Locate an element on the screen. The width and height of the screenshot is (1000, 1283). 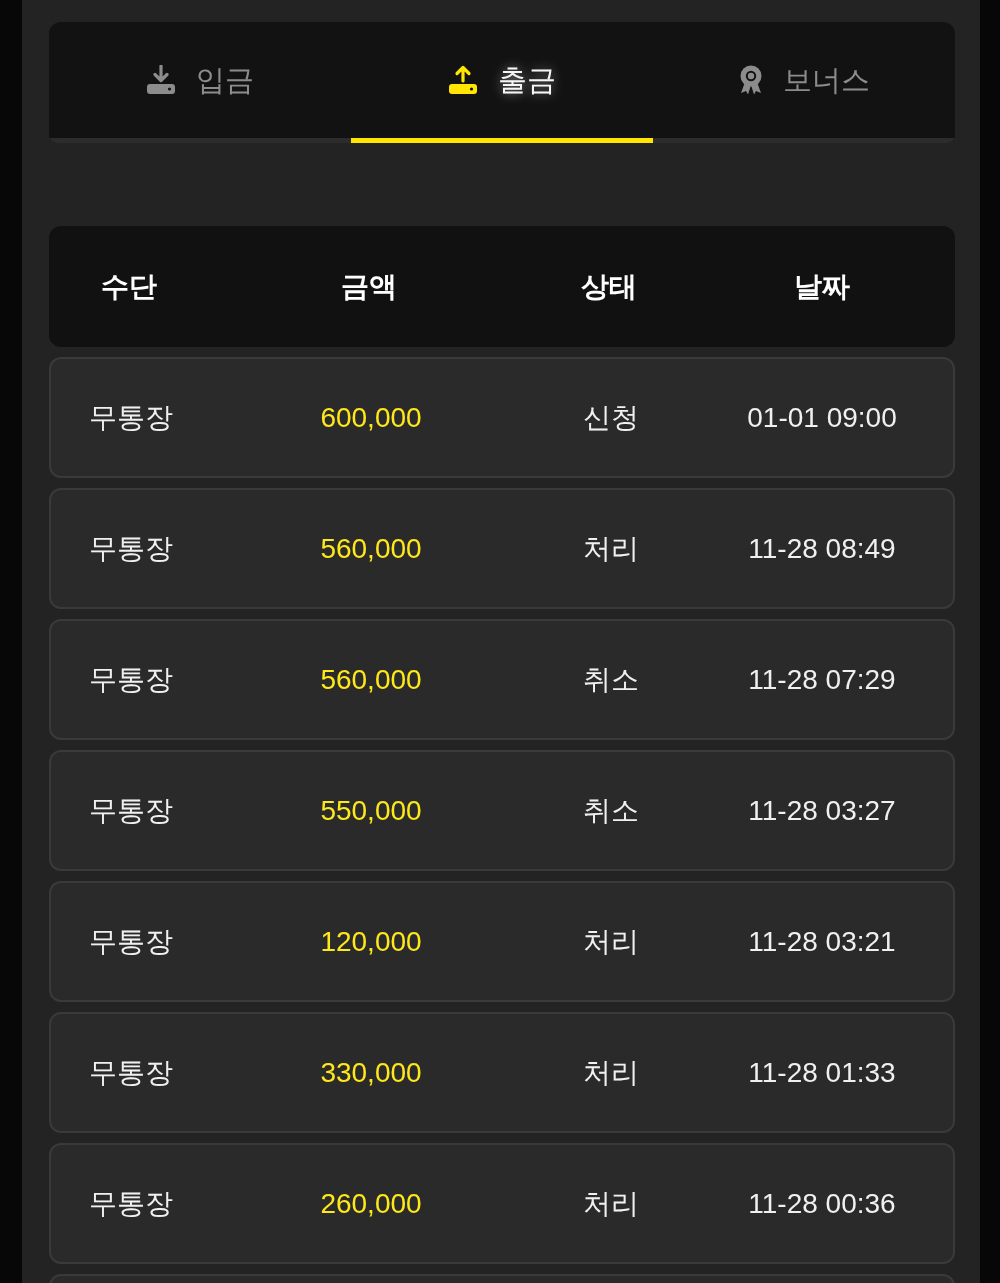
award-icon is located at coordinates (750, 80).